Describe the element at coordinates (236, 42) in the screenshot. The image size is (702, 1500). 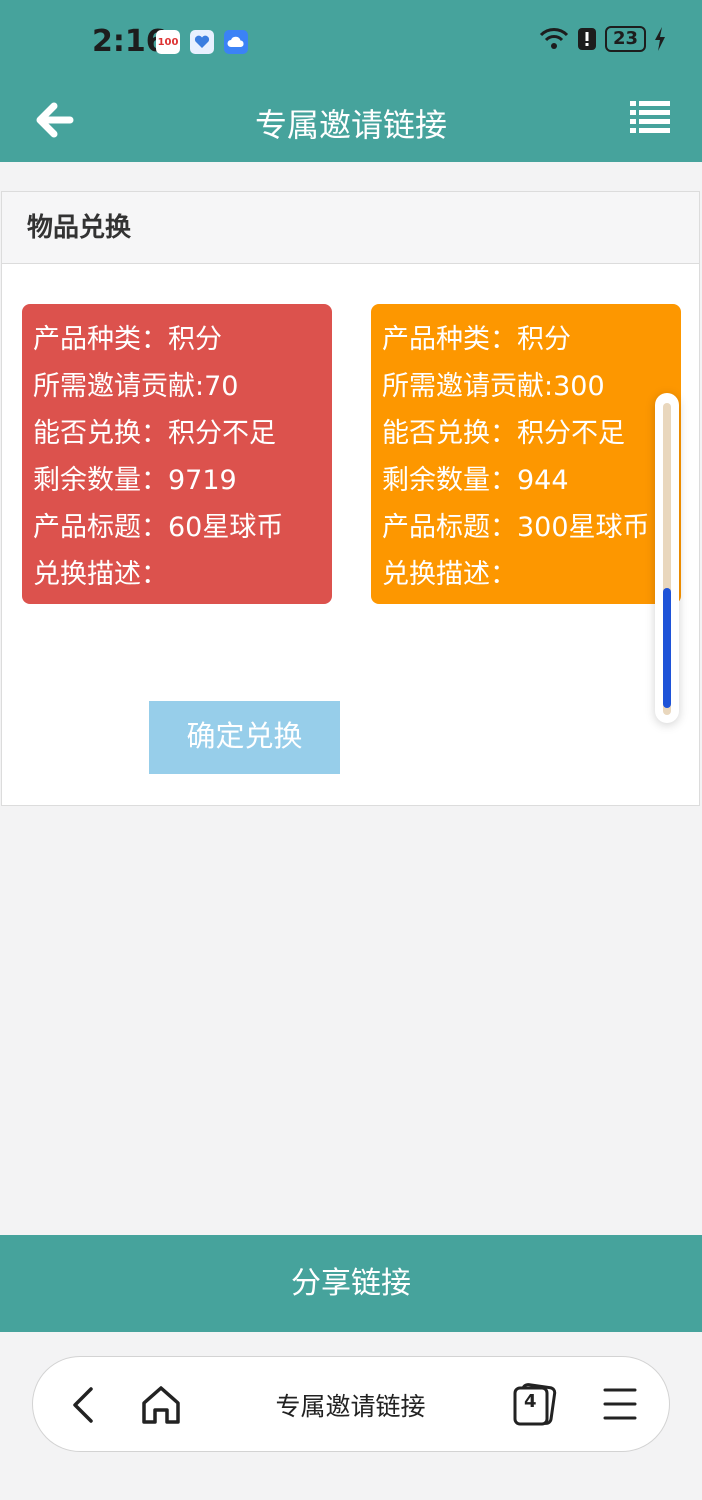
I see `notification-cloud-icon` at that location.